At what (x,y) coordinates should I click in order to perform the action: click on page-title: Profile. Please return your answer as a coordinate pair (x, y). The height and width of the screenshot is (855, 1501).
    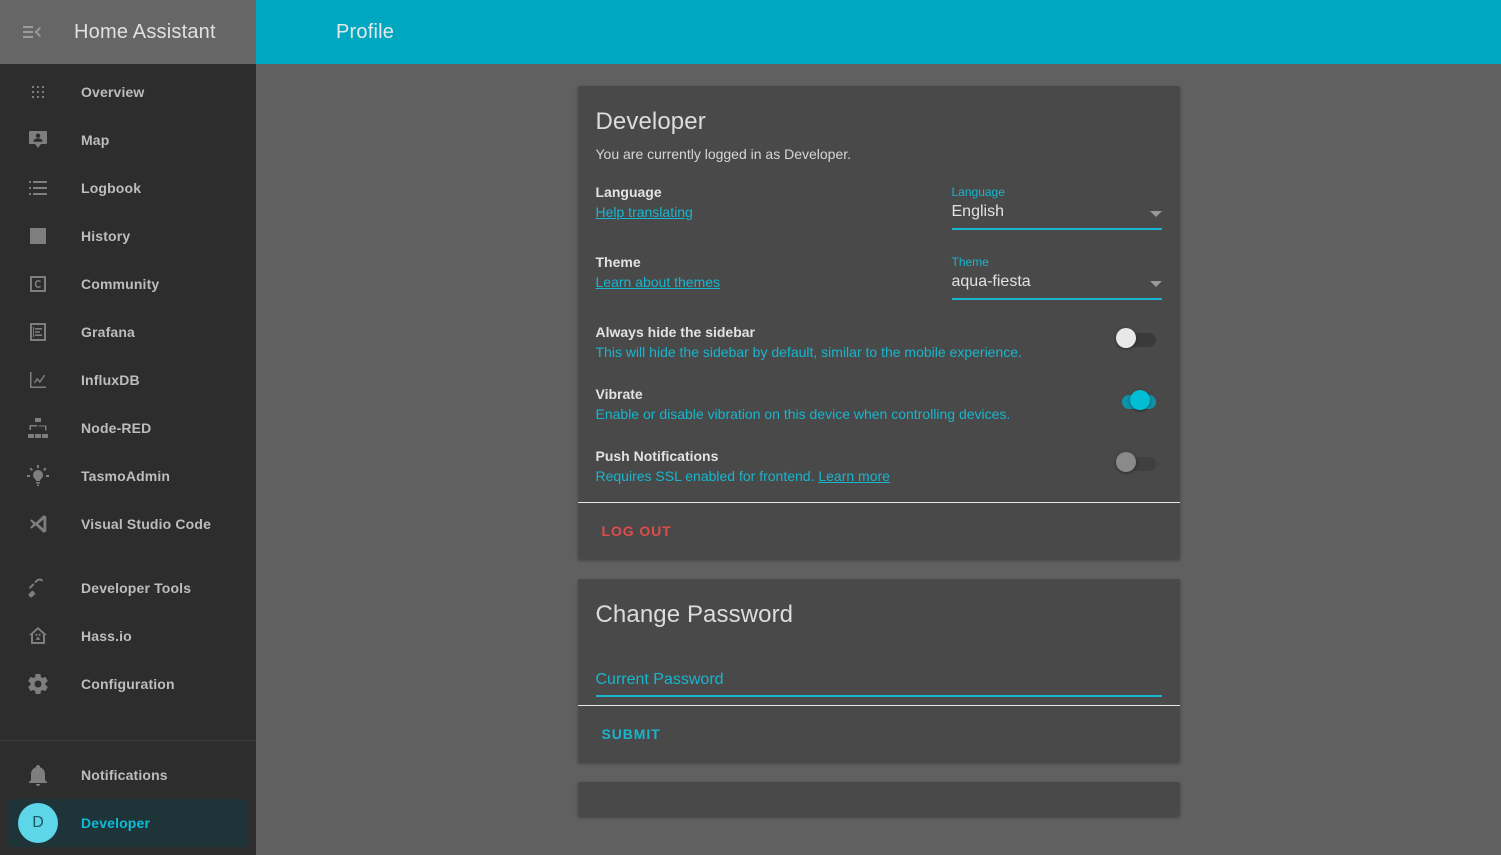
    Looking at the image, I should click on (365, 31).